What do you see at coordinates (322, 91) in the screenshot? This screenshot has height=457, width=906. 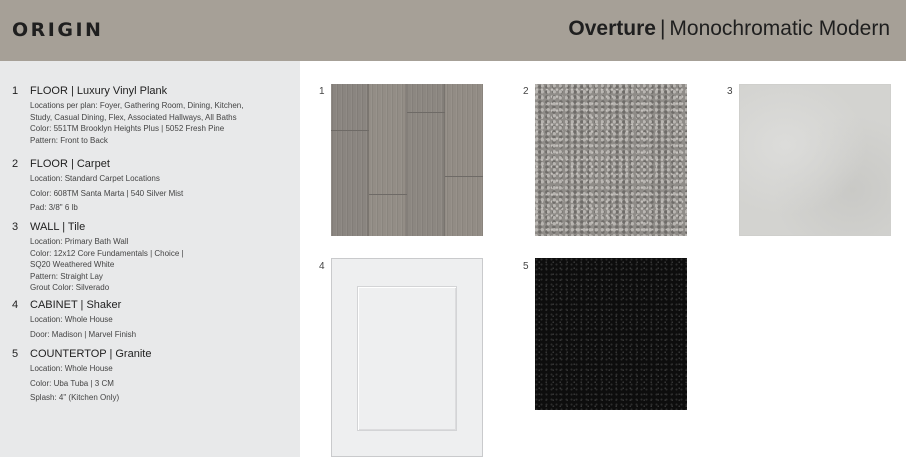 I see `swatch-number: 1` at bounding box center [322, 91].